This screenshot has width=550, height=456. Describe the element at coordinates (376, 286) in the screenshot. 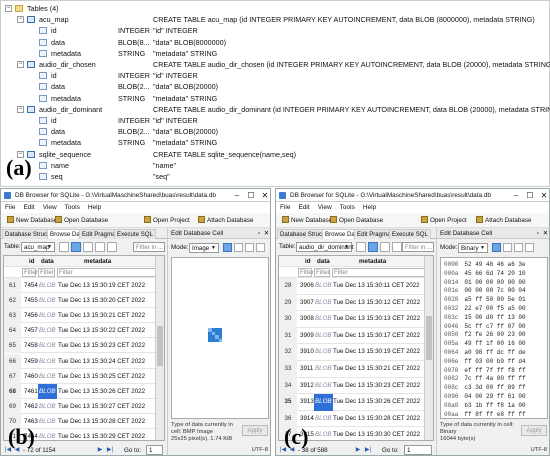

I see `cell-metadata: Tue Dec 13 15:30:11 CET 2022` at that location.